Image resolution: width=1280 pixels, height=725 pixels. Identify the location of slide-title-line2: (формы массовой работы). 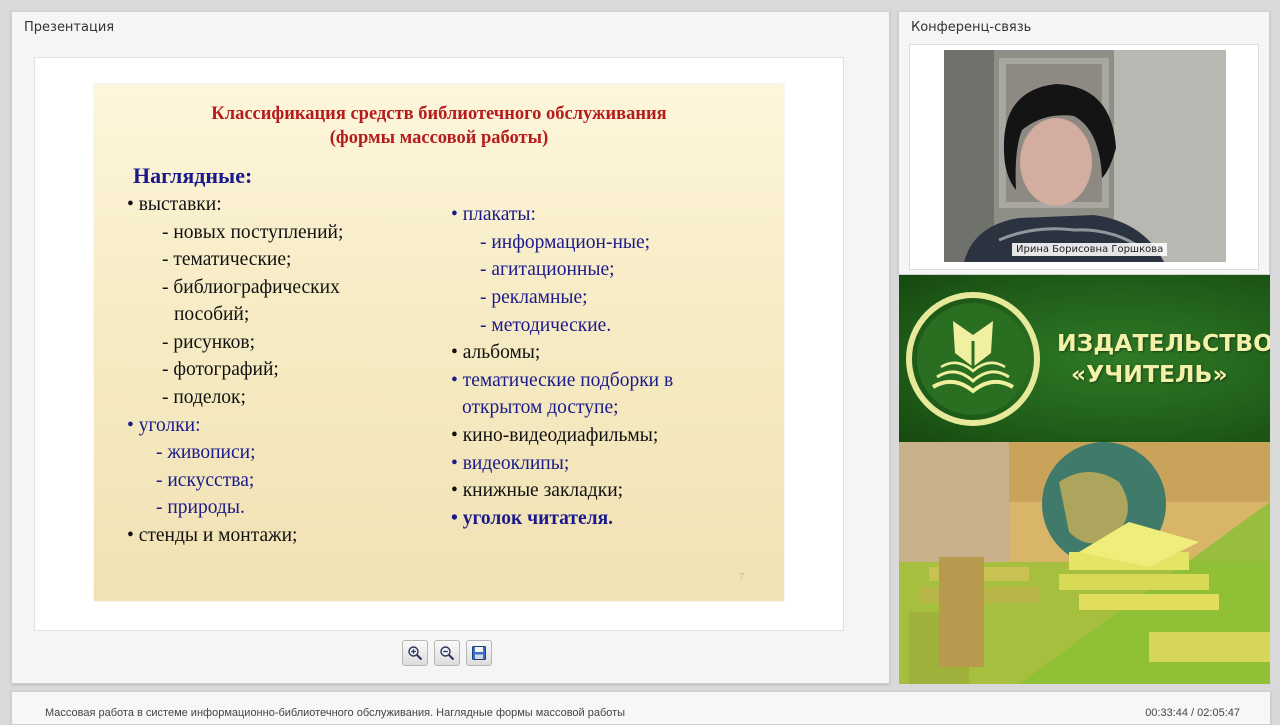
(439, 138).